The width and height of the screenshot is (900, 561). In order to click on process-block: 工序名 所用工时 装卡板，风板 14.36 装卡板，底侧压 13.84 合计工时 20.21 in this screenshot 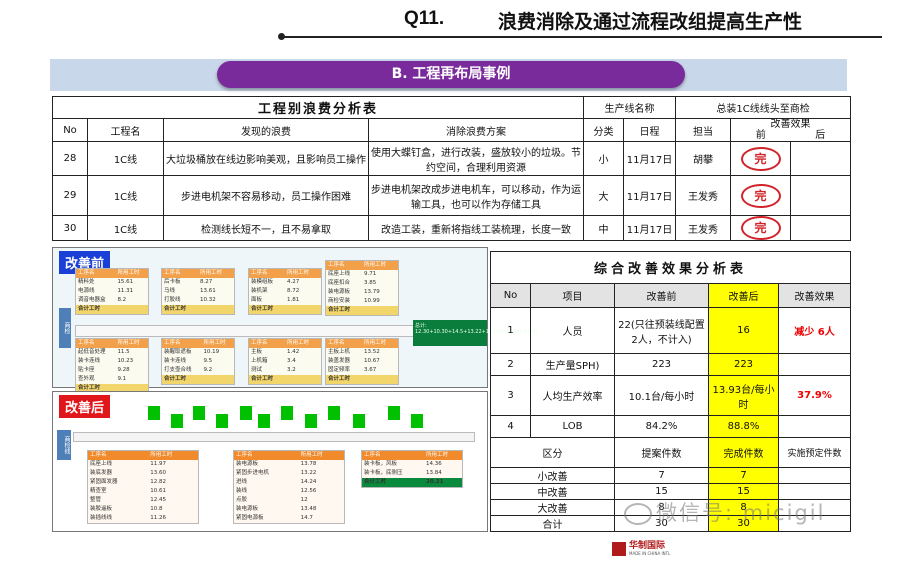, I will do `click(412, 469)`.